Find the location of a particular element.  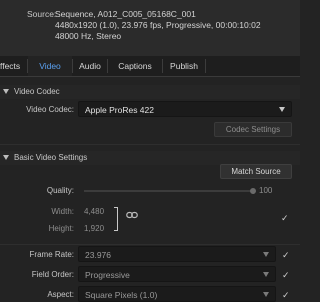

frame-rate-dropdown: 23.976 is located at coordinates (177, 254).